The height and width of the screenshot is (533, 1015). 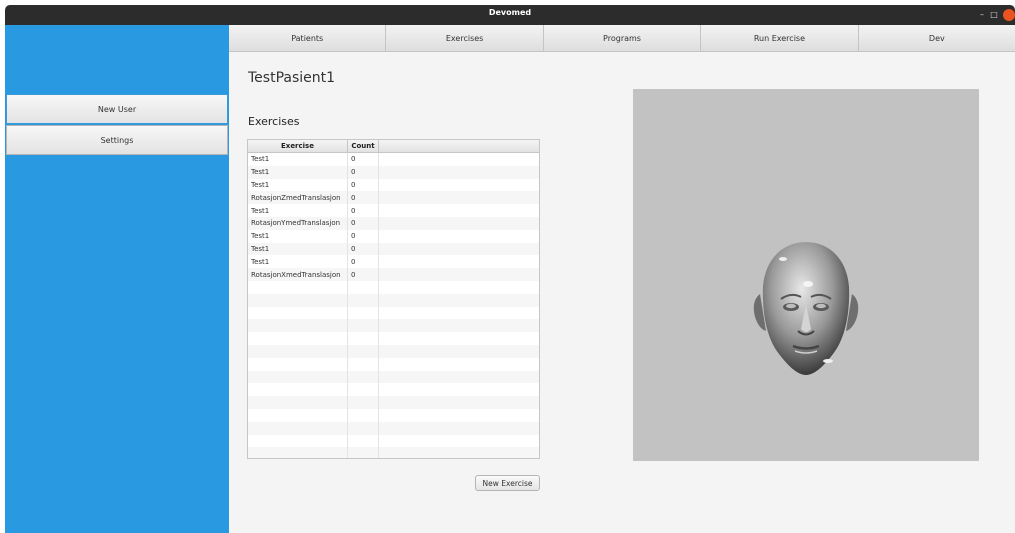 What do you see at coordinates (363, 146) in the screenshot?
I see `column-header-count: Count` at bounding box center [363, 146].